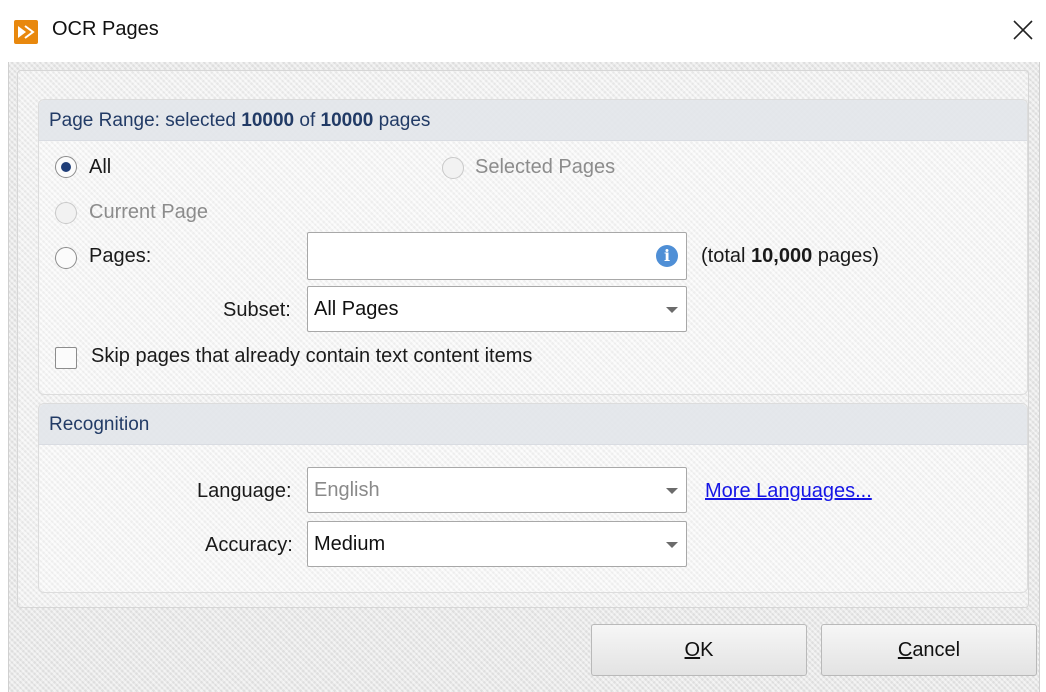 This screenshot has width=1046, height=692. What do you see at coordinates (667, 256) in the screenshot?
I see `info-icon: i` at bounding box center [667, 256].